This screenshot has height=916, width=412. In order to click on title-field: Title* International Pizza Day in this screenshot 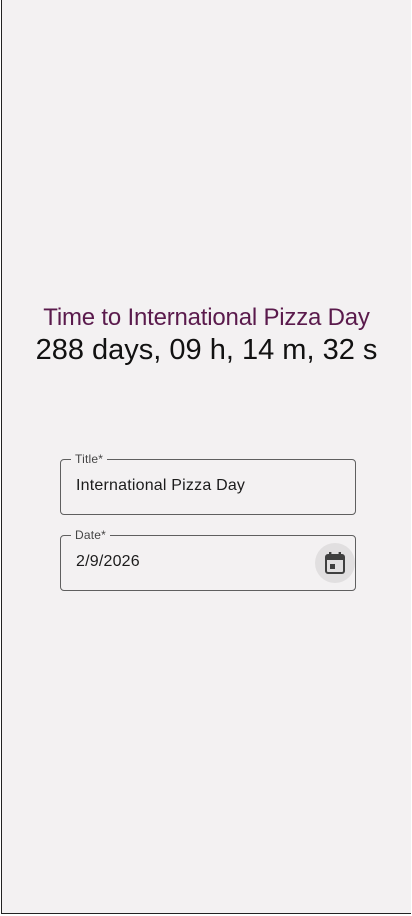, I will do `click(208, 483)`.